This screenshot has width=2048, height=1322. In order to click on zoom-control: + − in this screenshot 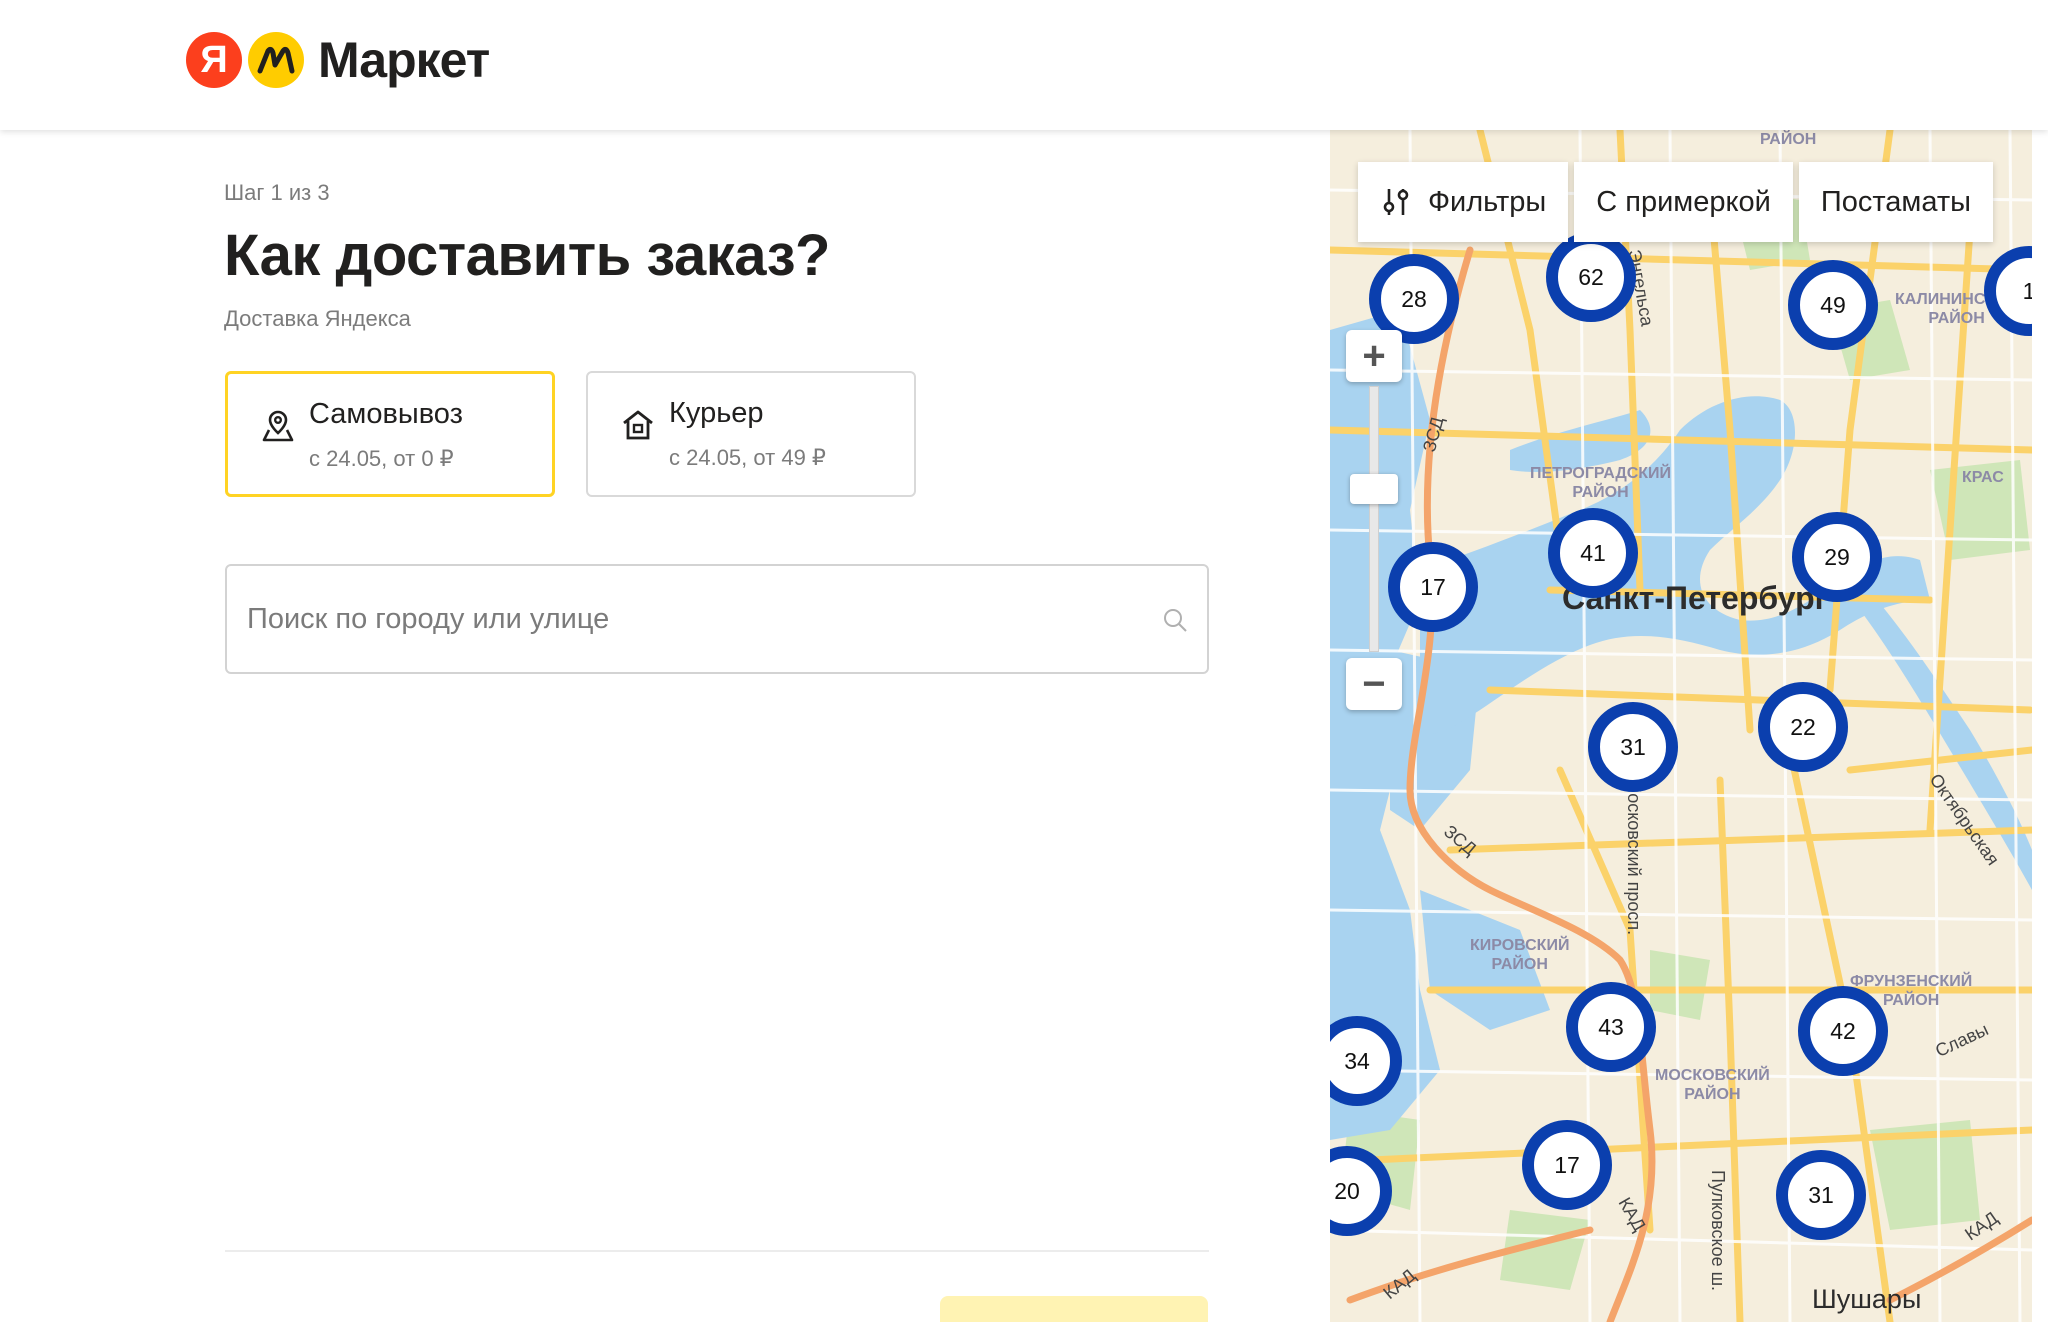, I will do `click(1374, 520)`.